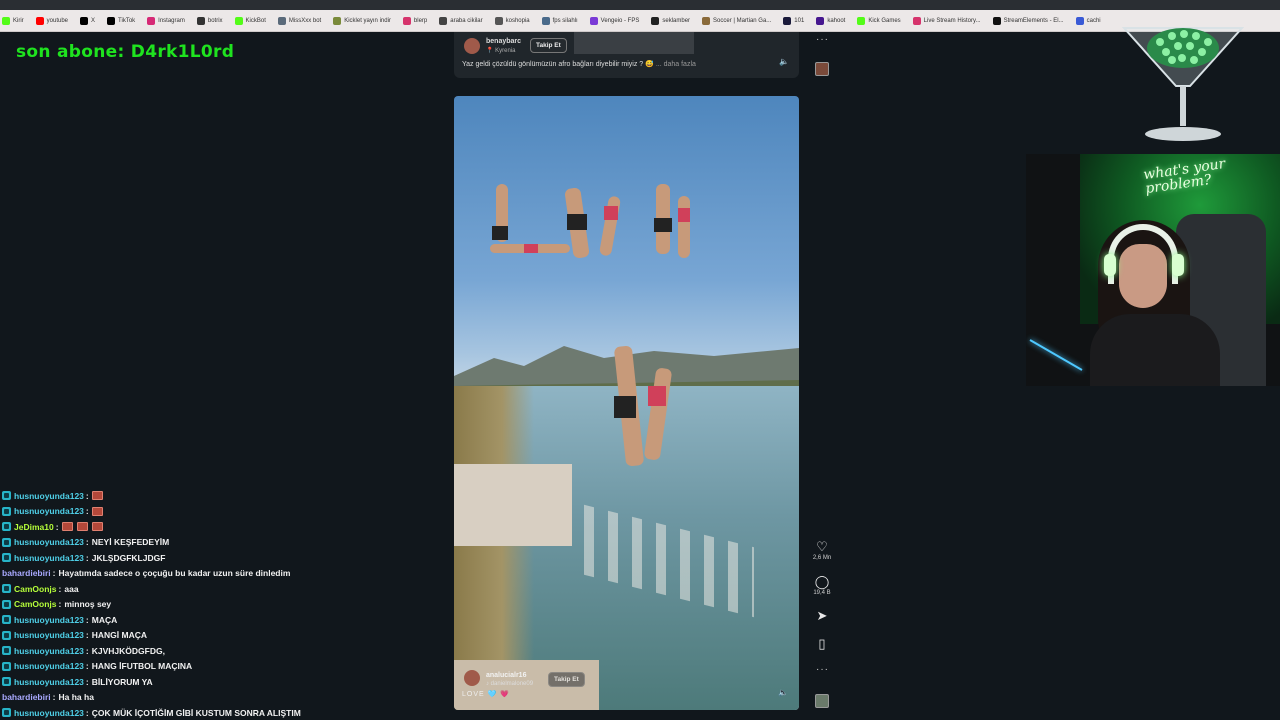 This screenshot has width=1280, height=720. What do you see at coordinates (787, 20) in the screenshot?
I see `101-icon` at bounding box center [787, 20].